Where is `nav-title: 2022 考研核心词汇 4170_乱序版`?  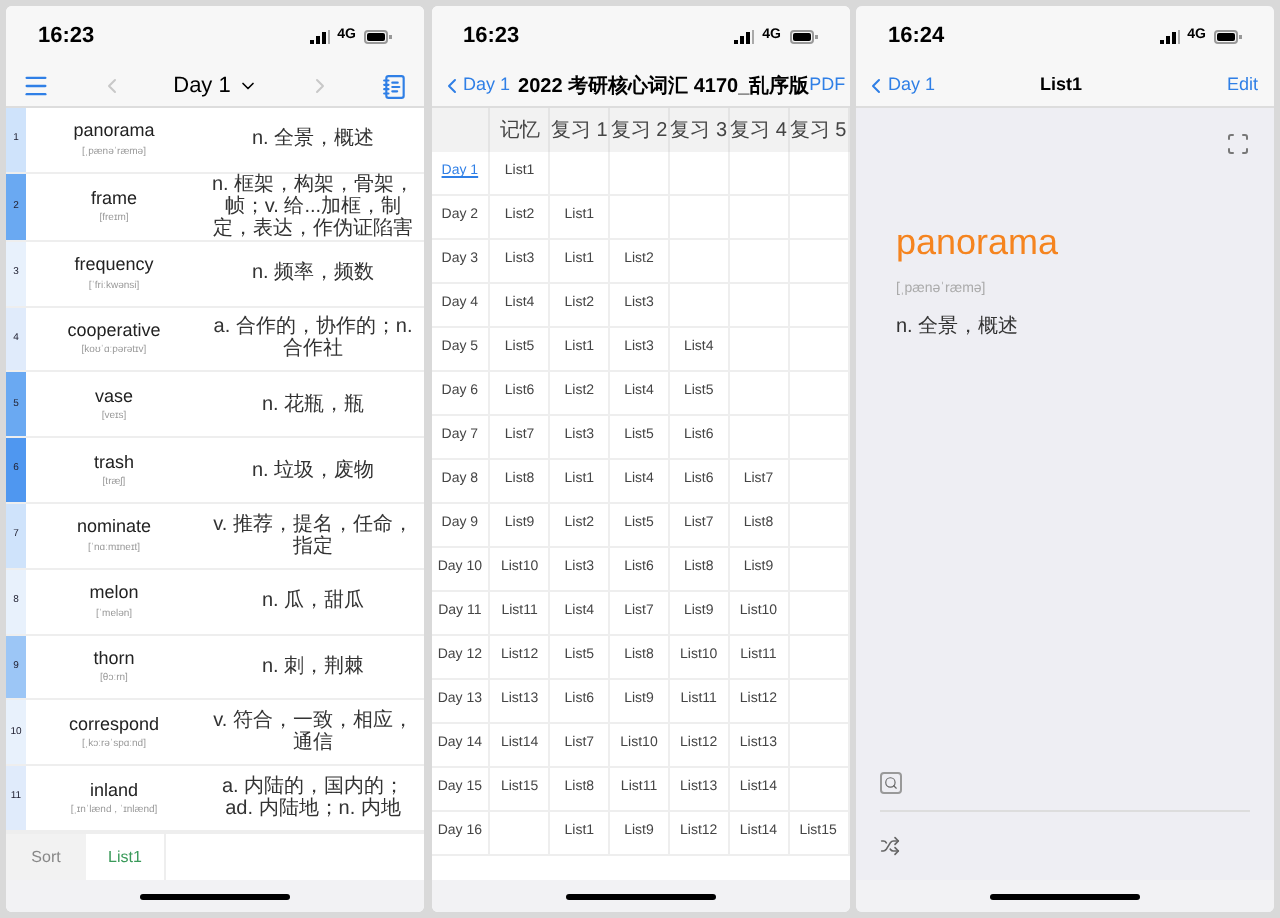
nav-title: 2022 考研核心词汇 4170_乱序版 is located at coordinates (664, 86).